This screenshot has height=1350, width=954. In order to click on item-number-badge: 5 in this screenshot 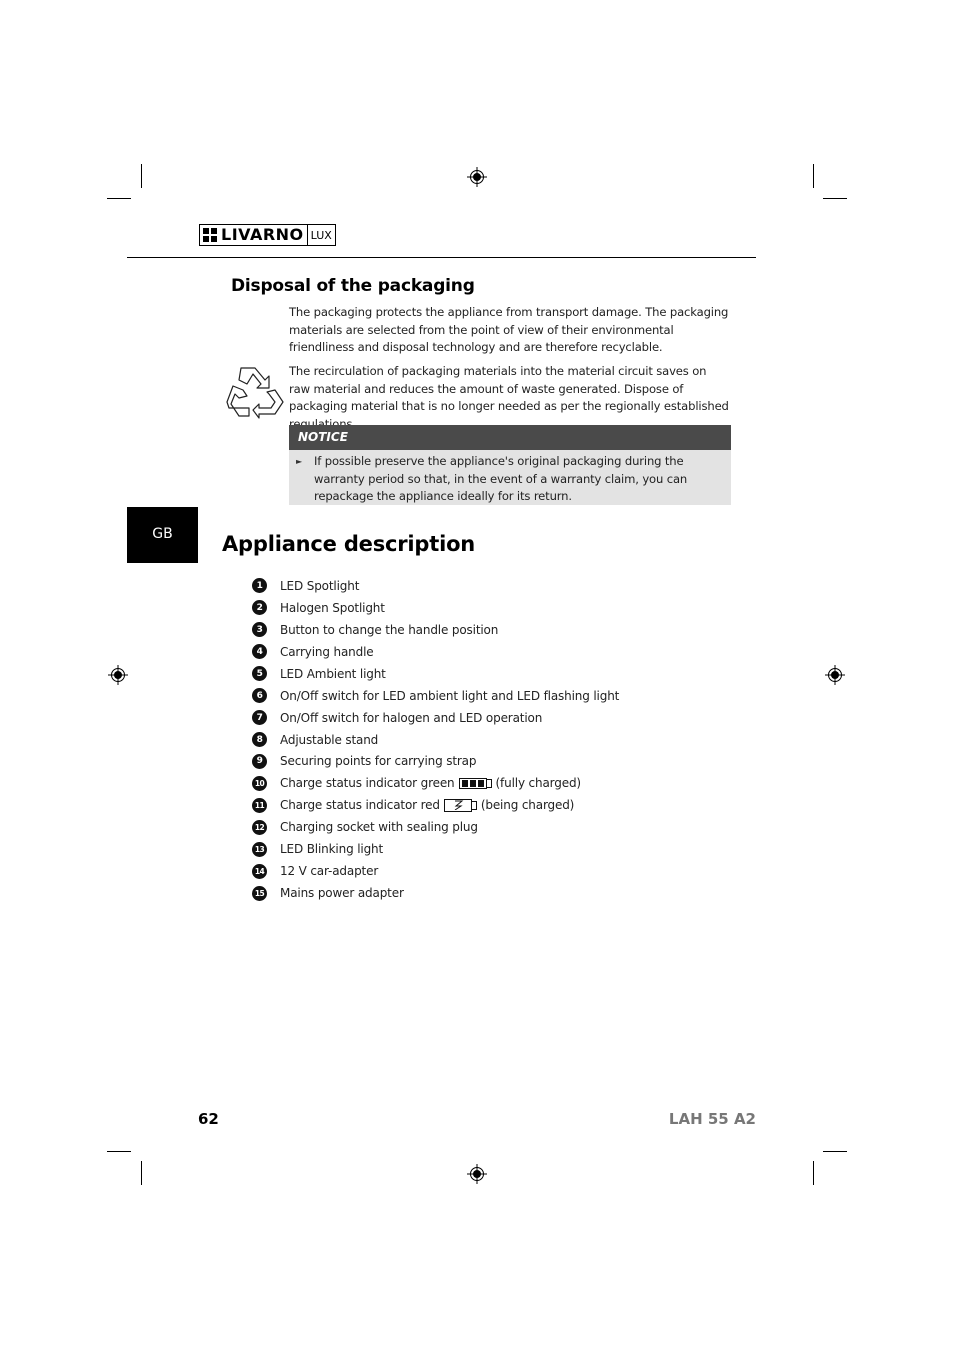, I will do `click(259, 674)`.